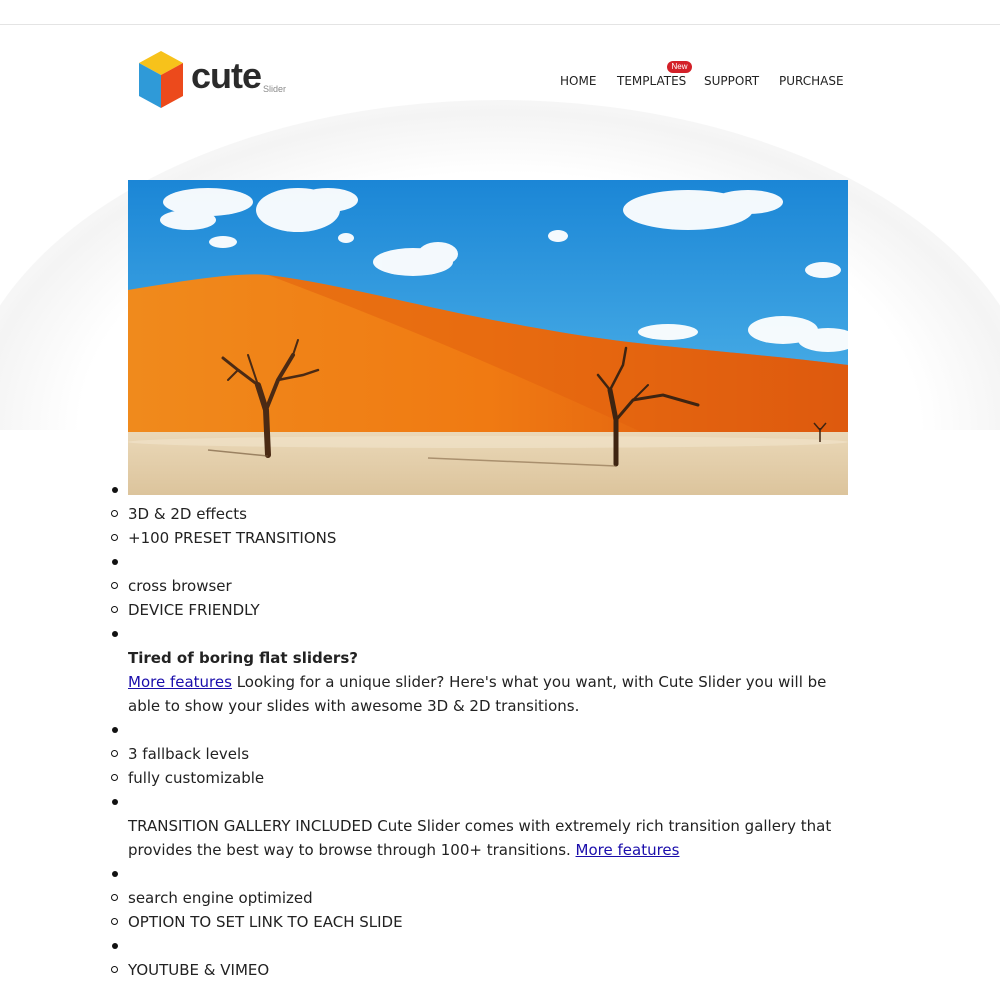 Image resolution: width=1000 pixels, height=982 pixels. Describe the element at coordinates (265, 922) in the screenshot. I see `feature-text: OPTION TO SET LINK TO EACH SLIDE` at that location.